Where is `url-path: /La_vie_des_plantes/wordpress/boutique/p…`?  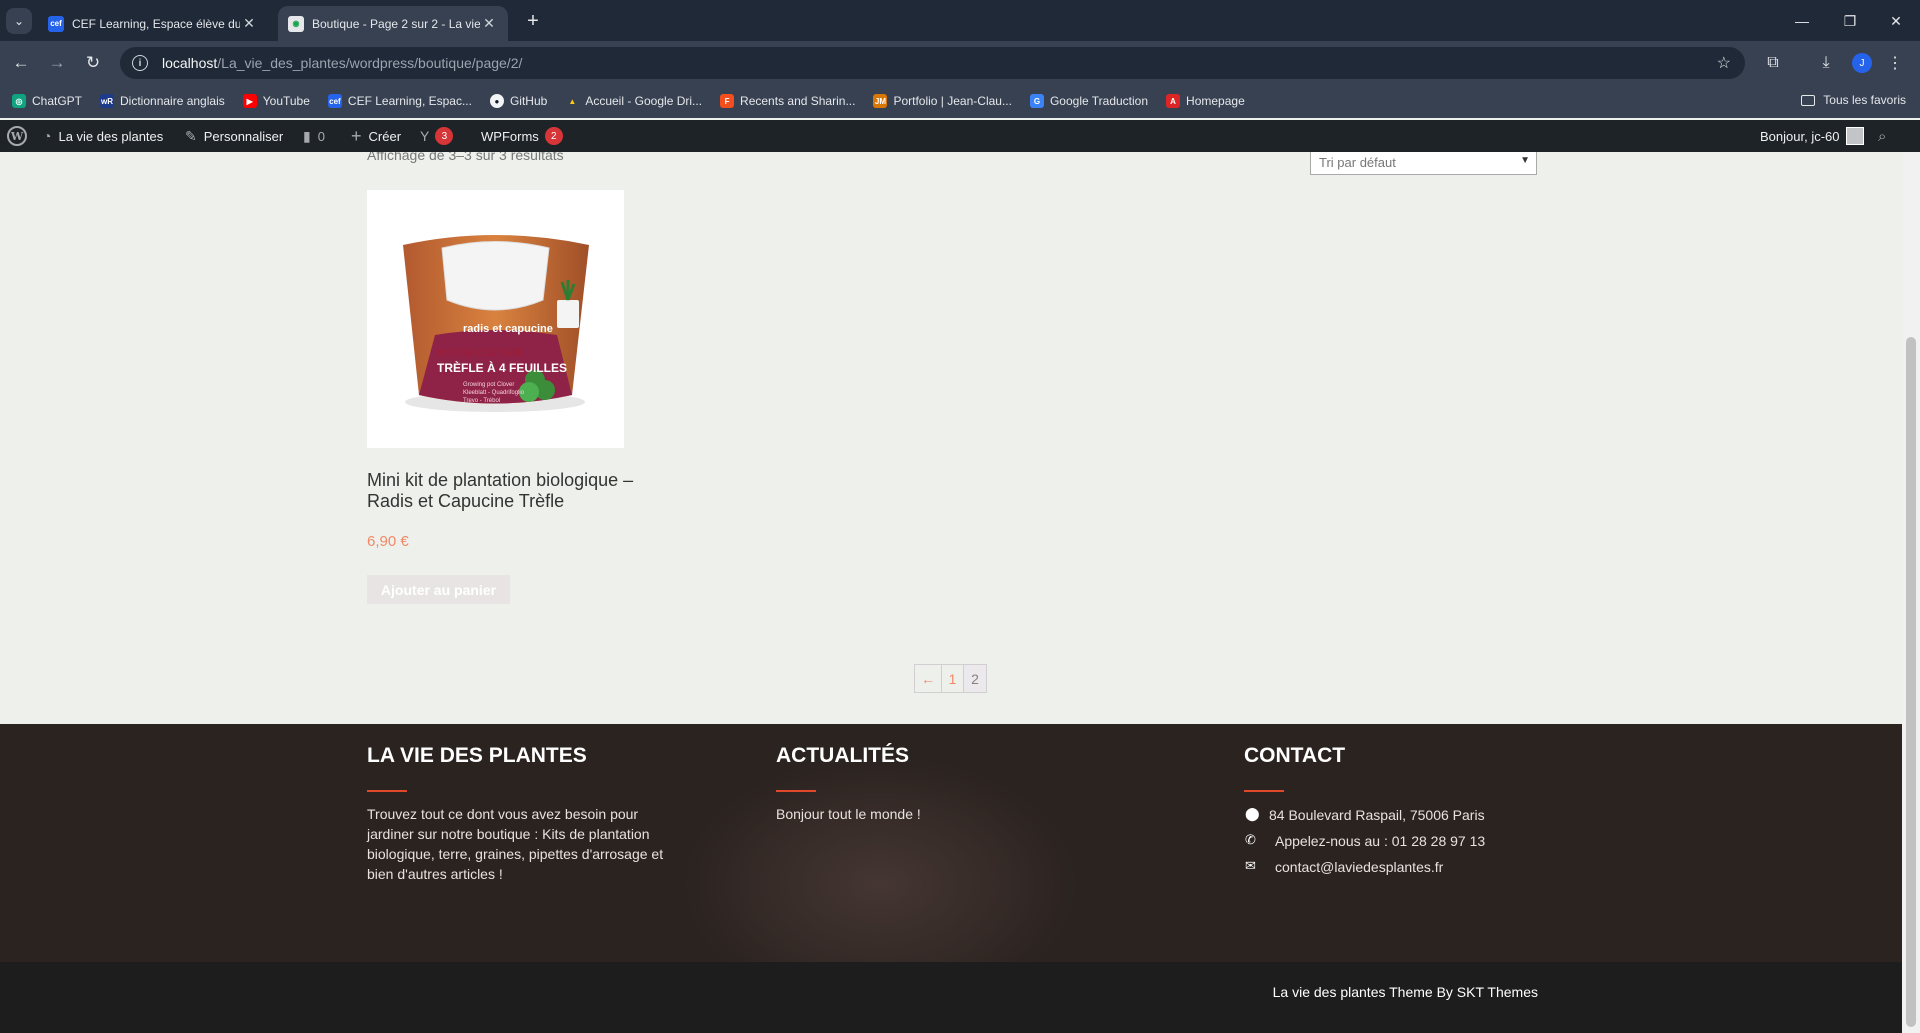
url-path: /La_vie_des_plantes/wordpress/boutique/p… is located at coordinates (370, 63).